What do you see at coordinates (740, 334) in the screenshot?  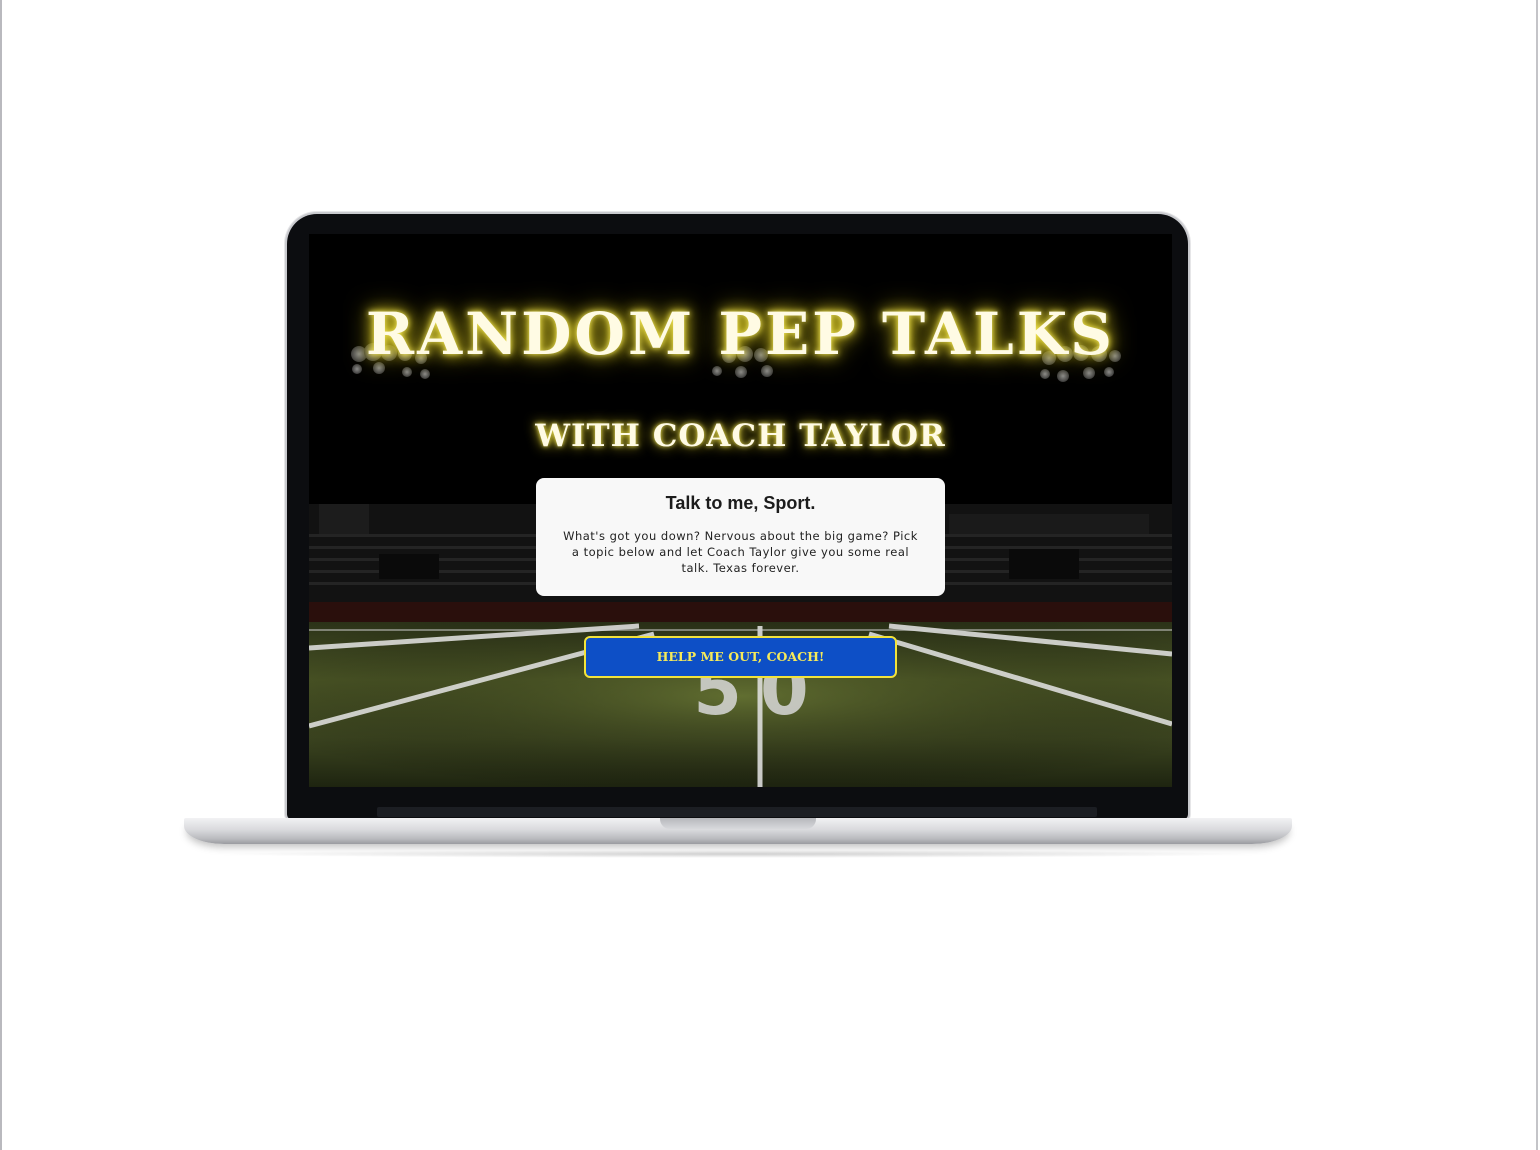 I see `page-title: RANDOM PEP TALKS` at bounding box center [740, 334].